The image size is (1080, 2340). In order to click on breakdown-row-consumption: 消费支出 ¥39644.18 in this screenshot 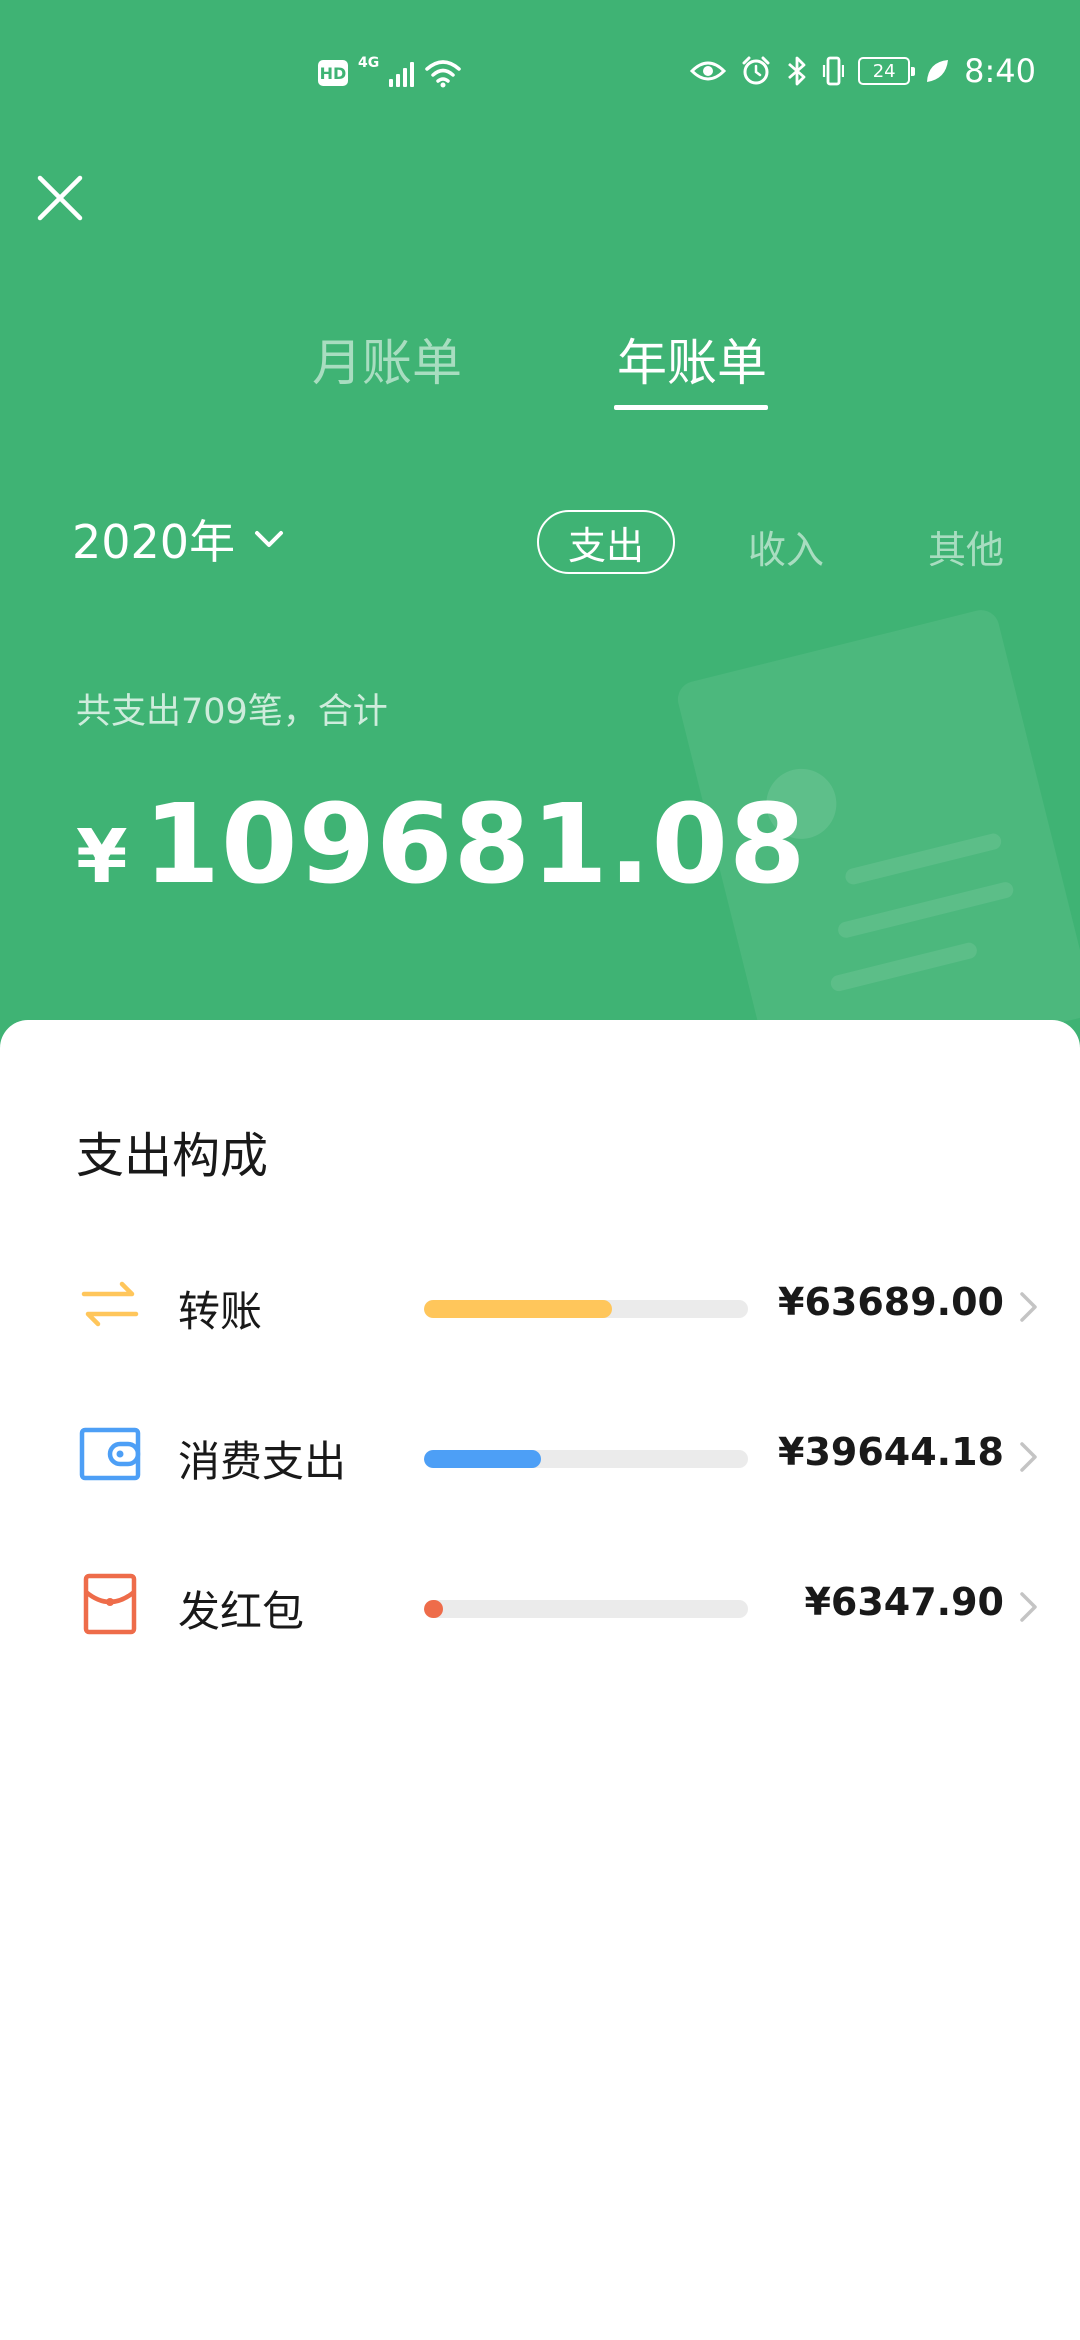, I will do `click(540, 1453)`.